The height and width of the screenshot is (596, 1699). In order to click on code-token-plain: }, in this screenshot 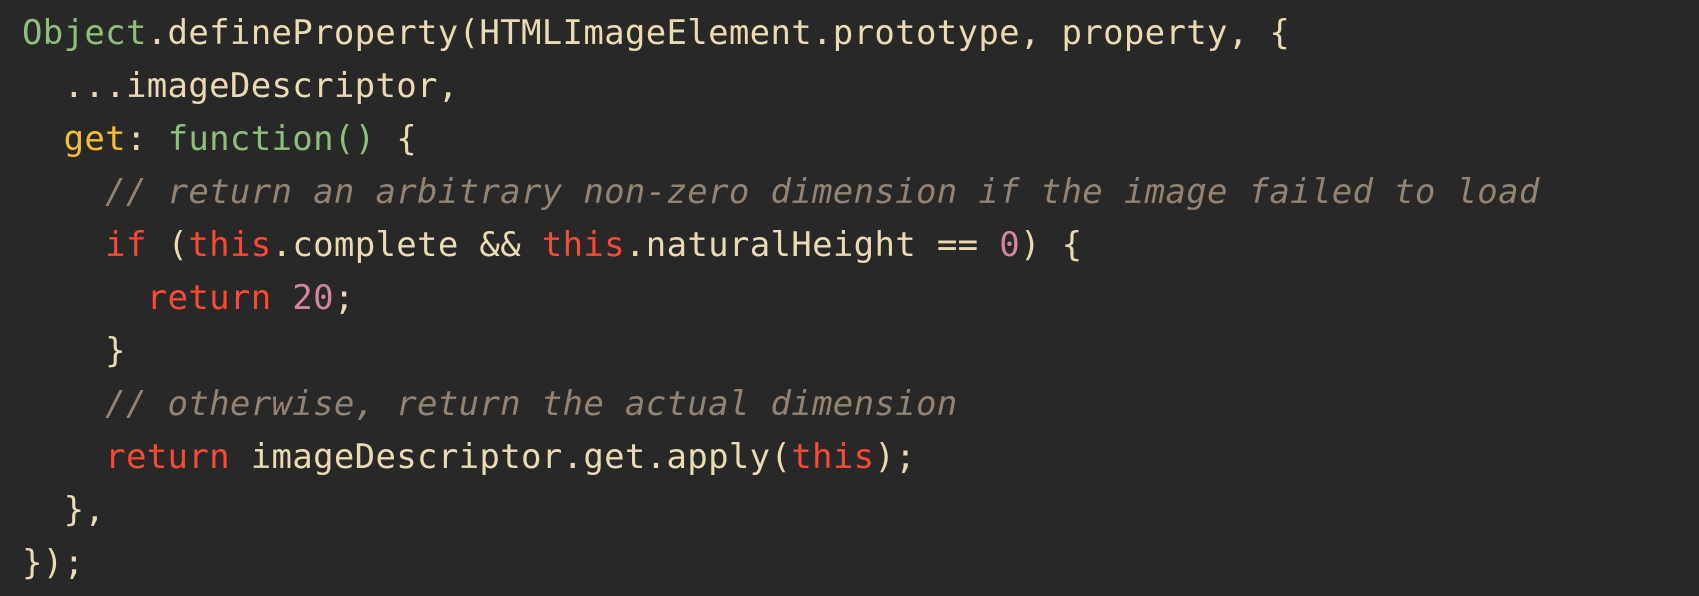, I will do `click(84, 510)`.